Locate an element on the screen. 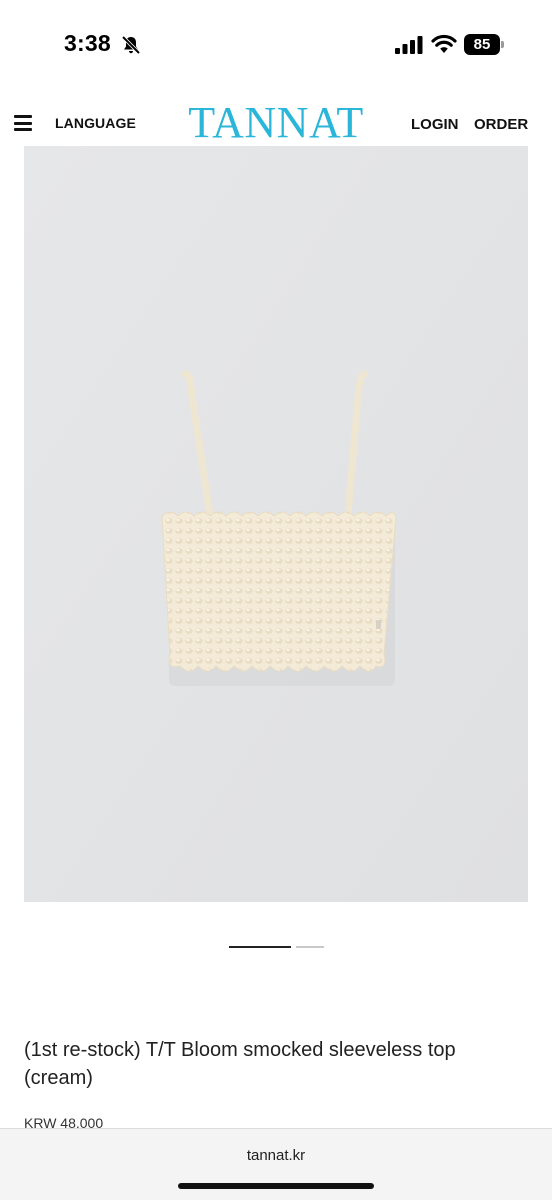 The width and height of the screenshot is (552, 1200). status-time: 3:38 is located at coordinates (87, 43).